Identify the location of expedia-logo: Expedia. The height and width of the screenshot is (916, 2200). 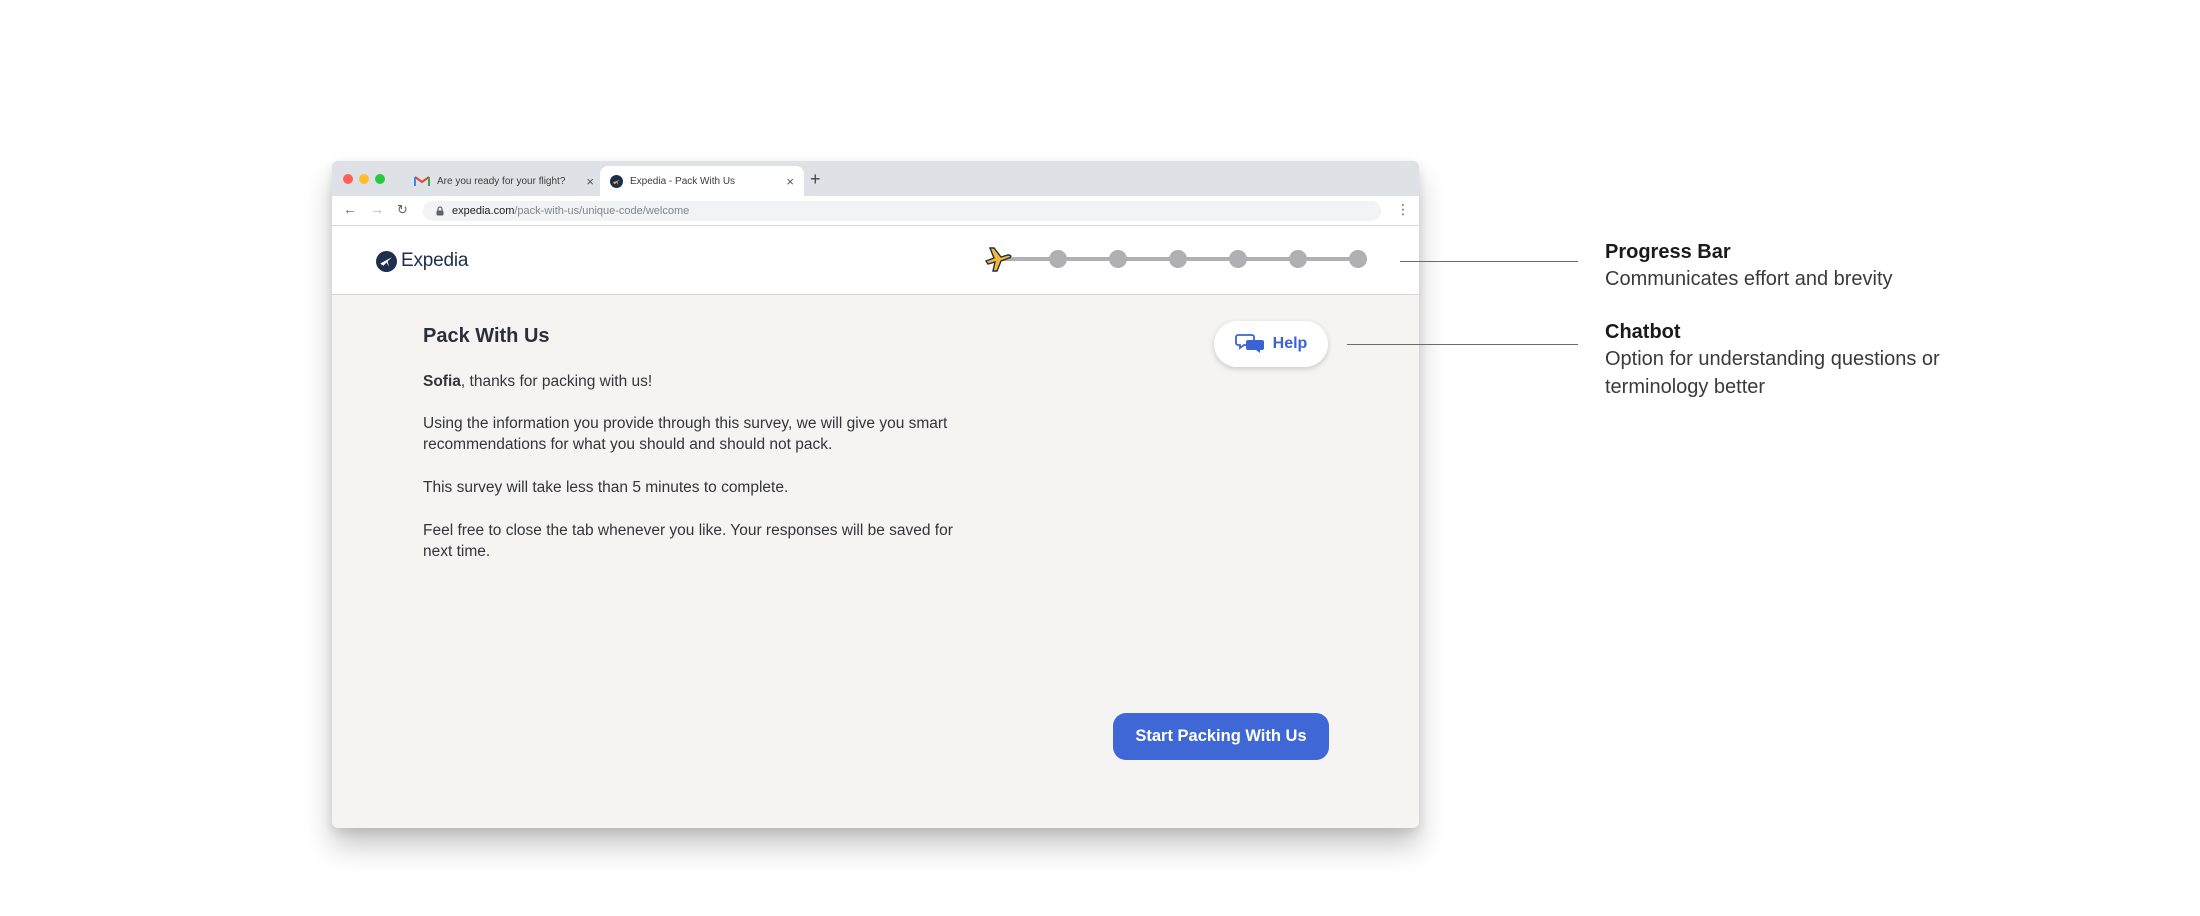
(422, 261).